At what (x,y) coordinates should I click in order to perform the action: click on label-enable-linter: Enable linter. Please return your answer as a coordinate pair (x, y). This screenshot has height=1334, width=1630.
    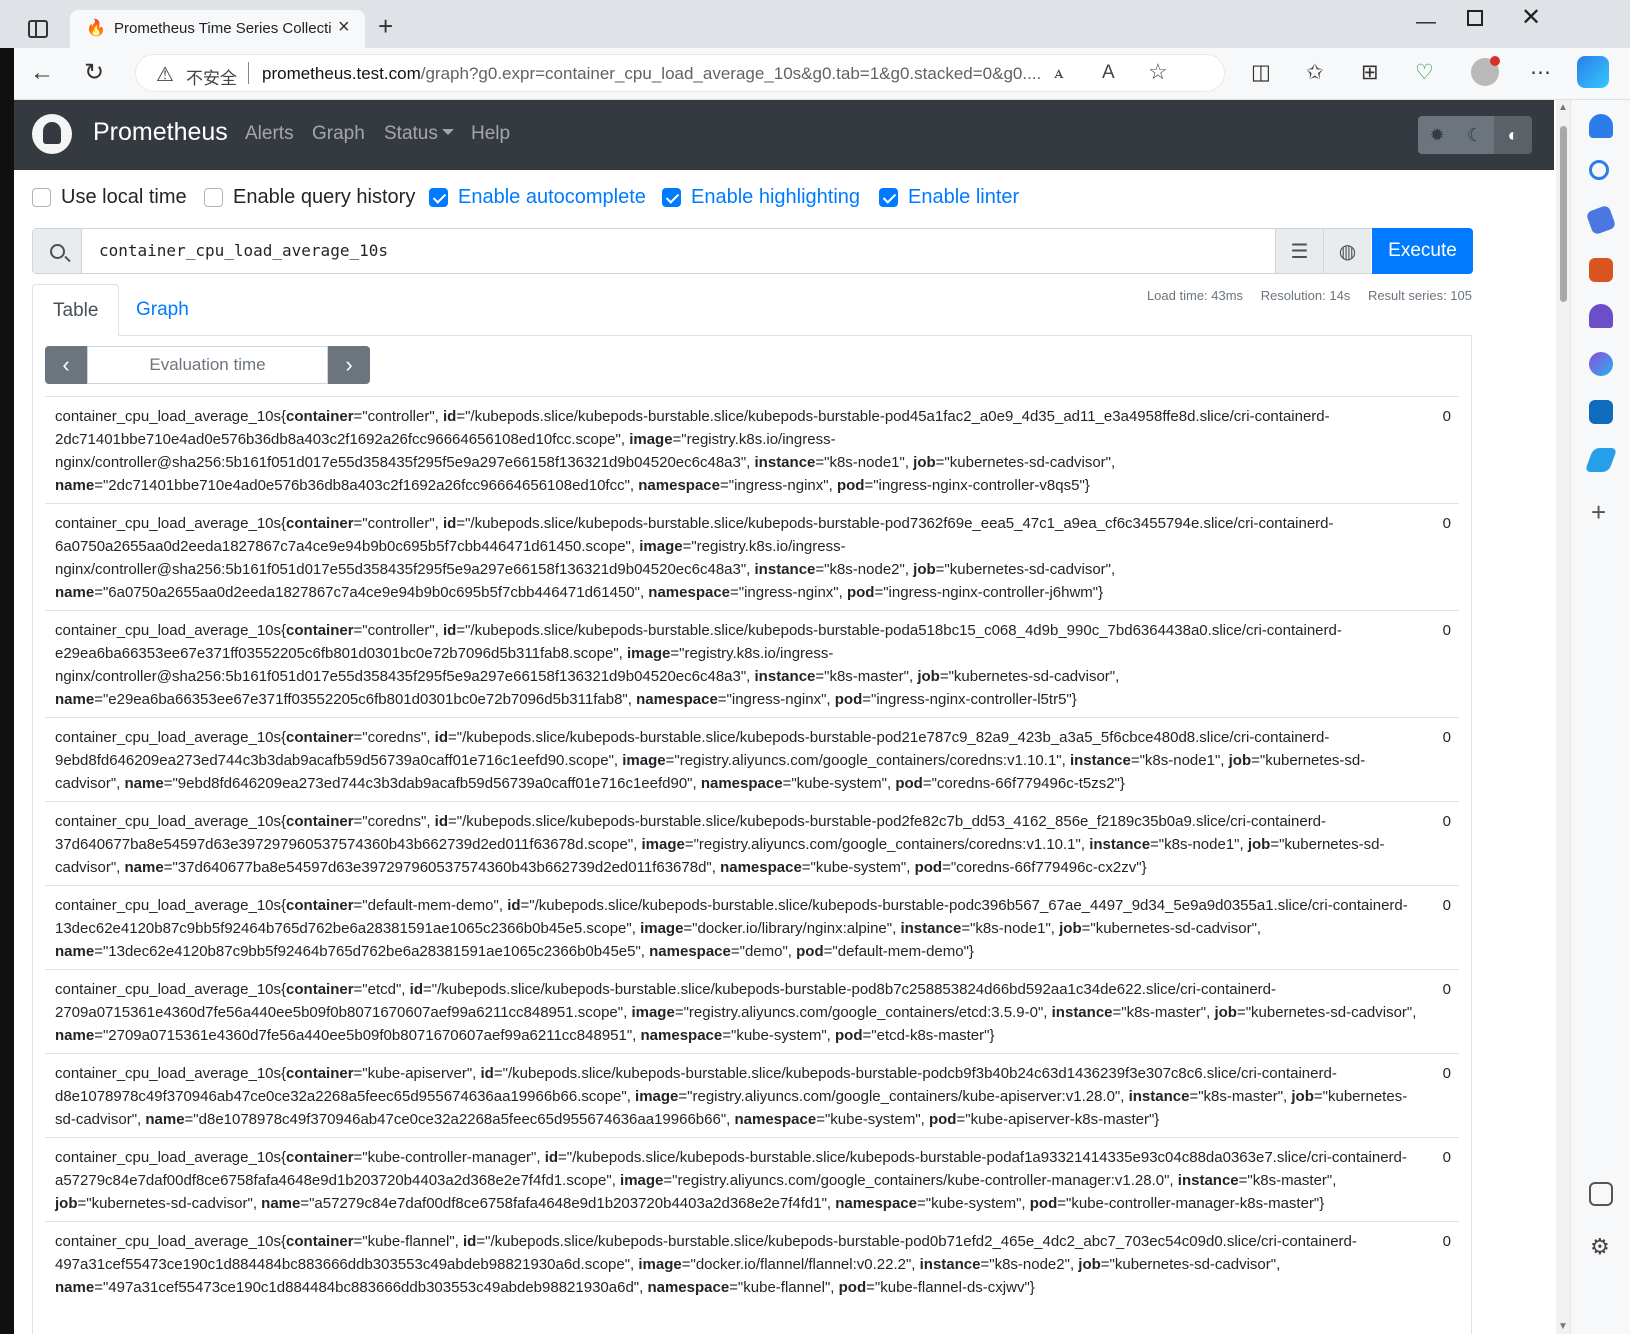
    Looking at the image, I should click on (963, 197).